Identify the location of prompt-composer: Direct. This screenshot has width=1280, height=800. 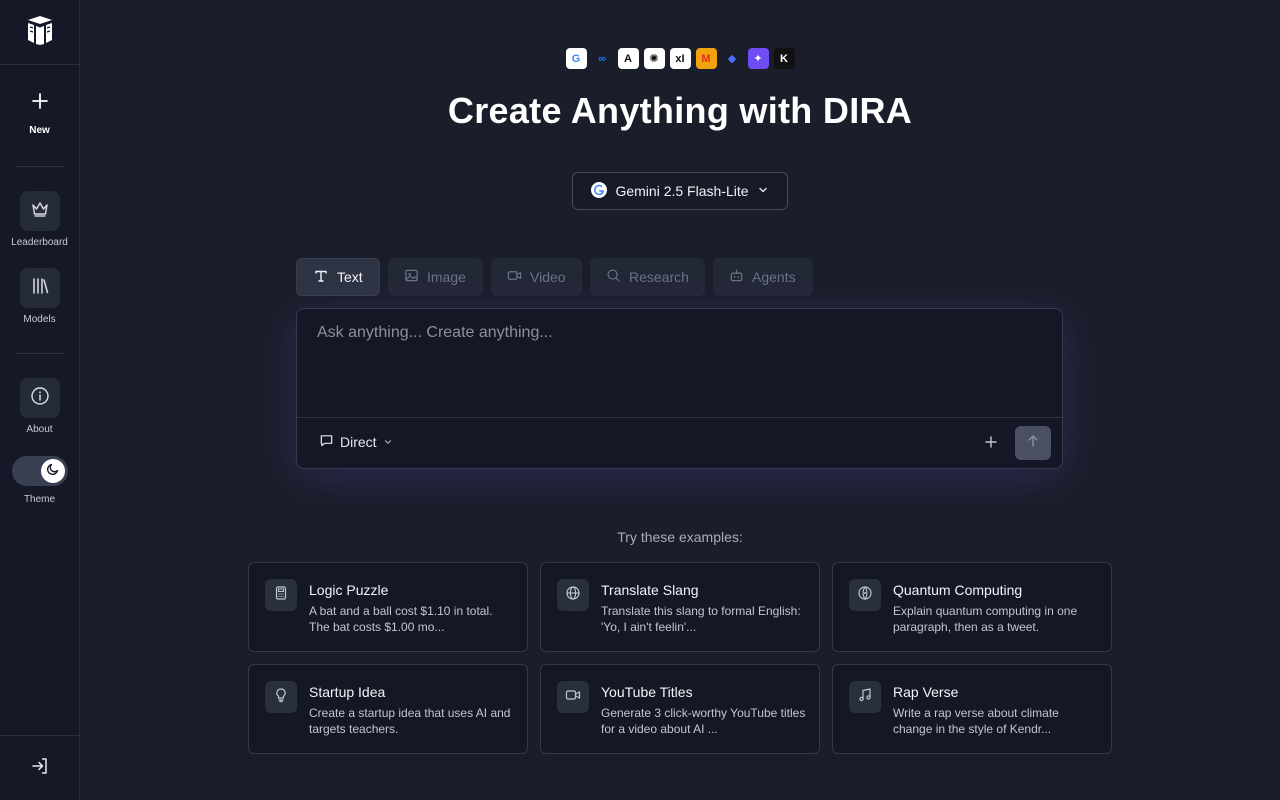
(679, 388).